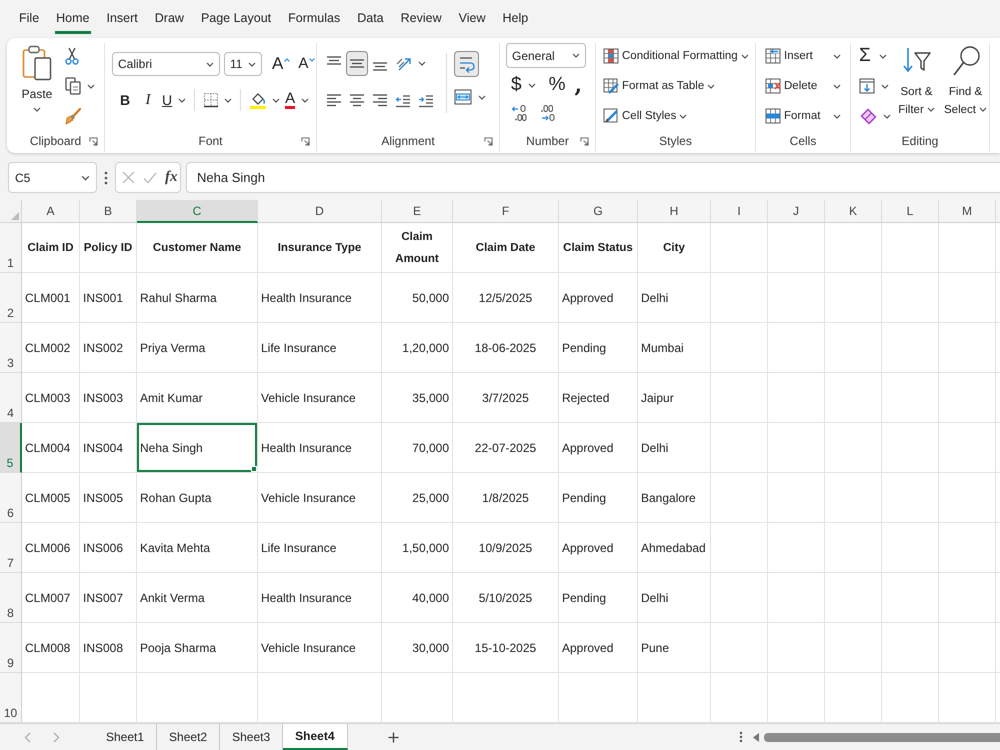  Describe the element at coordinates (320, 348) in the screenshot. I see `table-cell: Life Insurance` at that location.